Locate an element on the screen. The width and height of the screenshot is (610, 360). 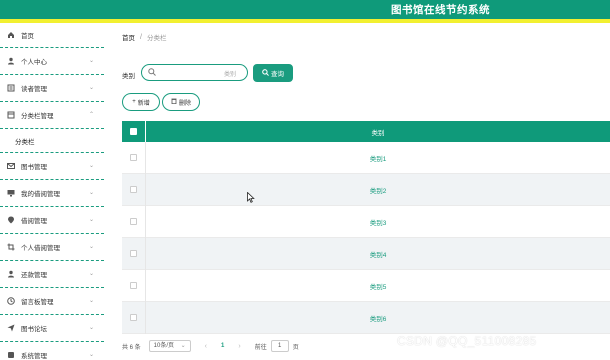
monitor-icon is located at coordinates (11, 193).